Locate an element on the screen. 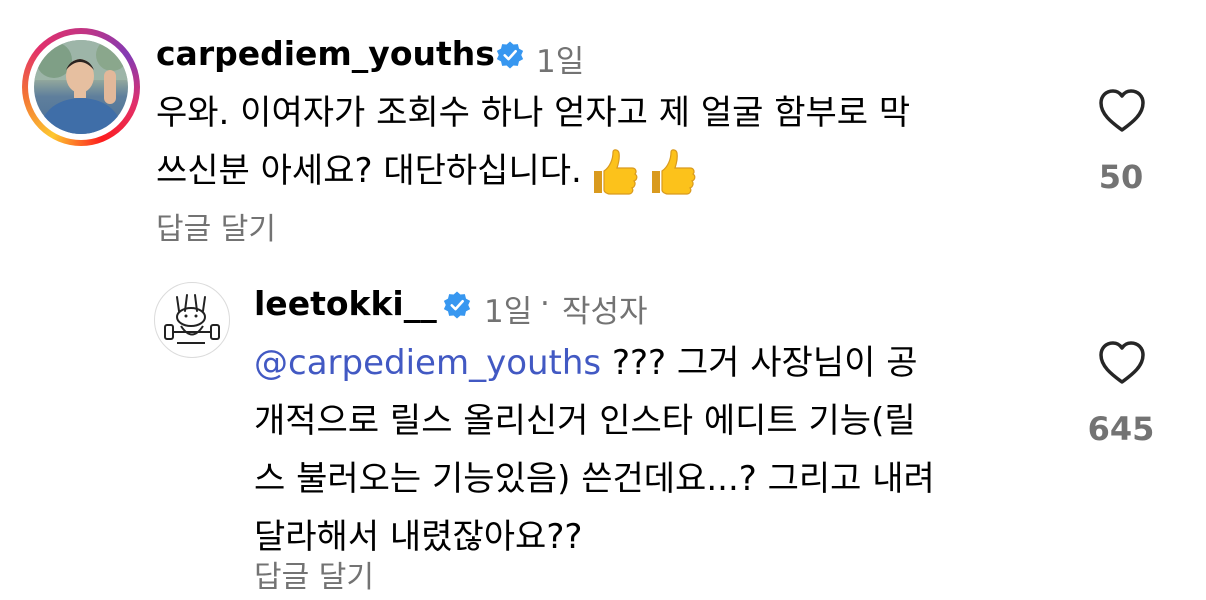 Image resolution: width=1206 pixels, height=600 pixels. comment-text-line: 개적으로 릴스 올리신거 인스타 에디트 기능(릴 is located at coordinates (585, 421).